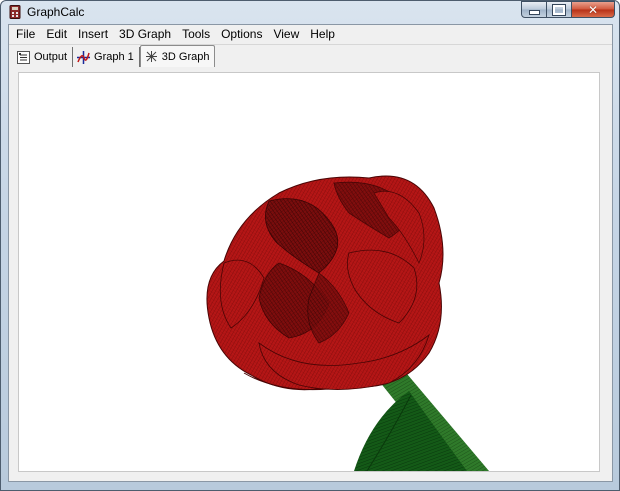 This screenshot has height=491, width=620. Describe the element at coordinates (84, 57) in the screenshot. I see `graph-2d-icon` at that location.